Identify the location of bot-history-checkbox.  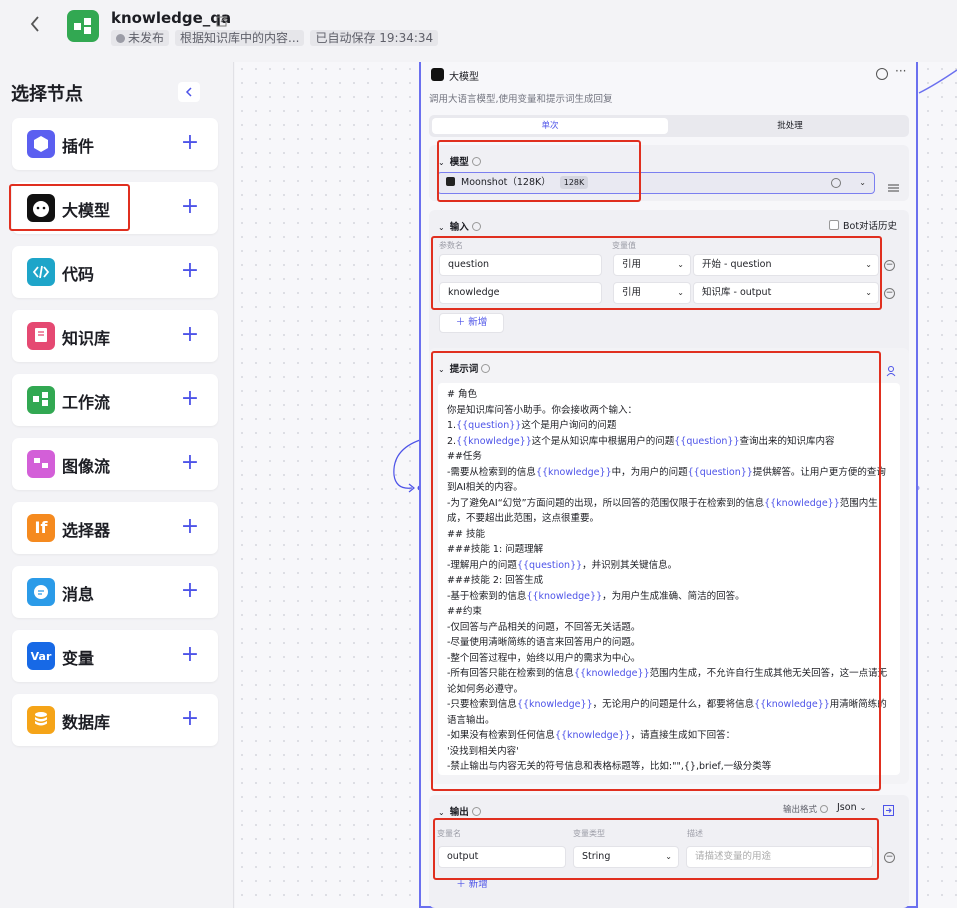
(834, 225).